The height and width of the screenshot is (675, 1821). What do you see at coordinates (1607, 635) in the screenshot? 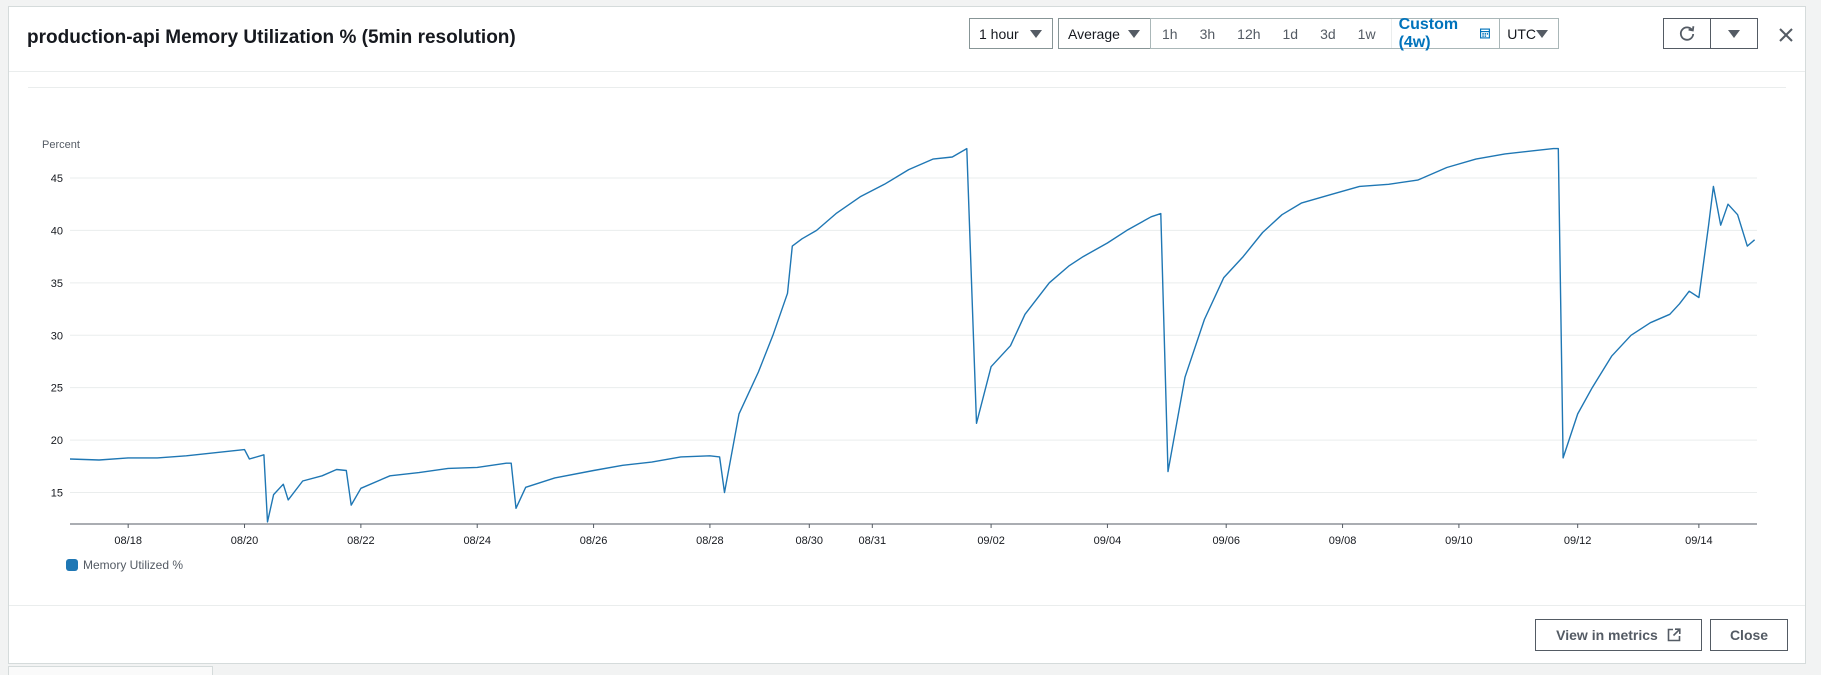
I see `view-in-metrics-label: View in metrics` at bounding box center [1607, 635].